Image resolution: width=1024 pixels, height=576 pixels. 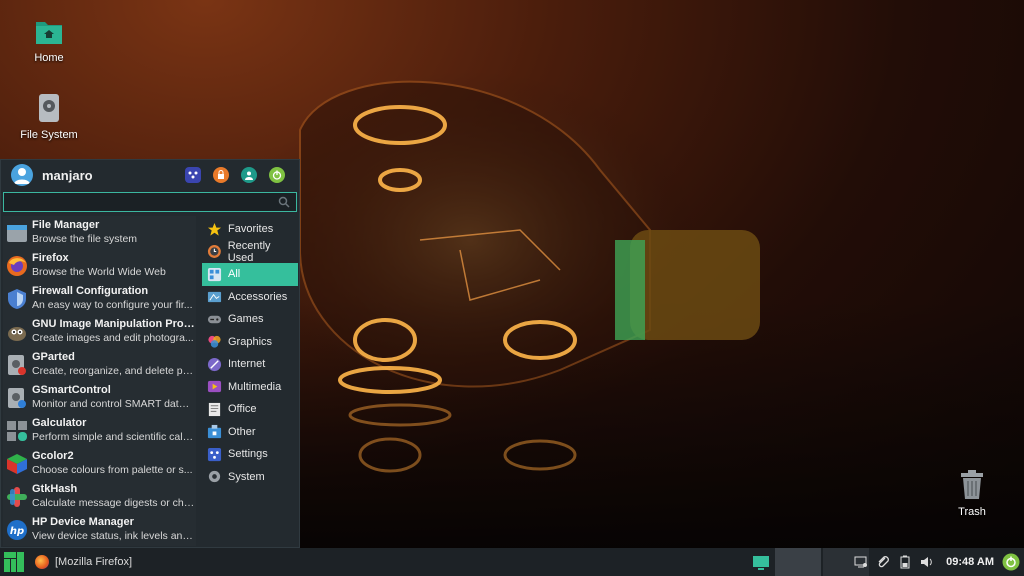 I want to click on app-name: GParted, so click(x=53, y=357).